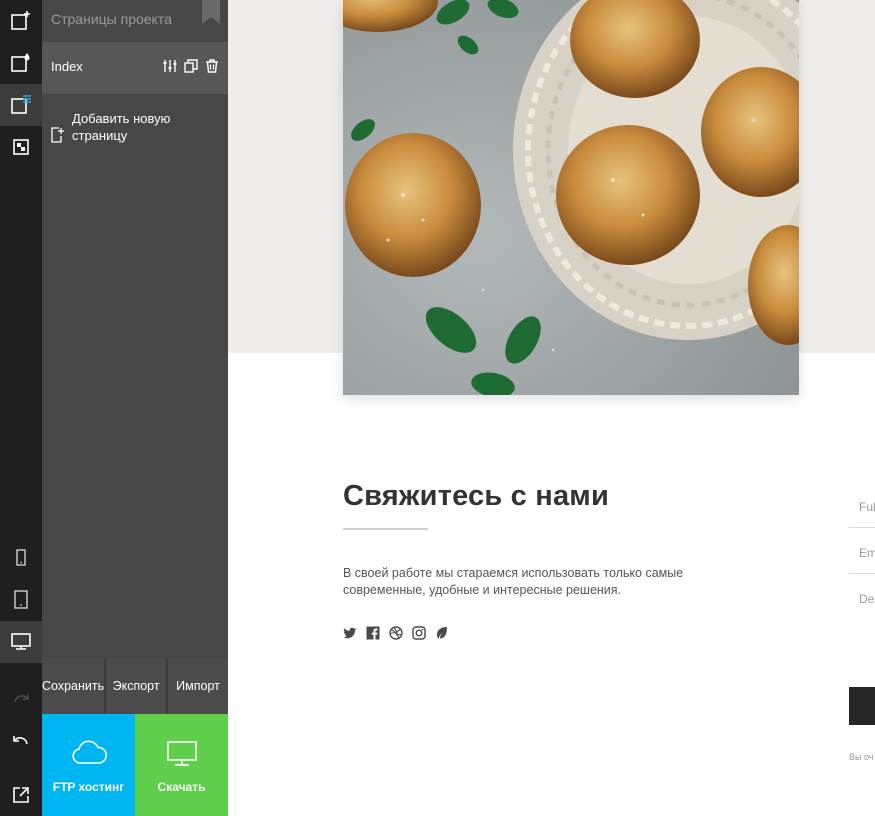  Describe the element at coordinates (111, 19) in the screenshot. I see `panel-title: Страницы проекта` at that location.